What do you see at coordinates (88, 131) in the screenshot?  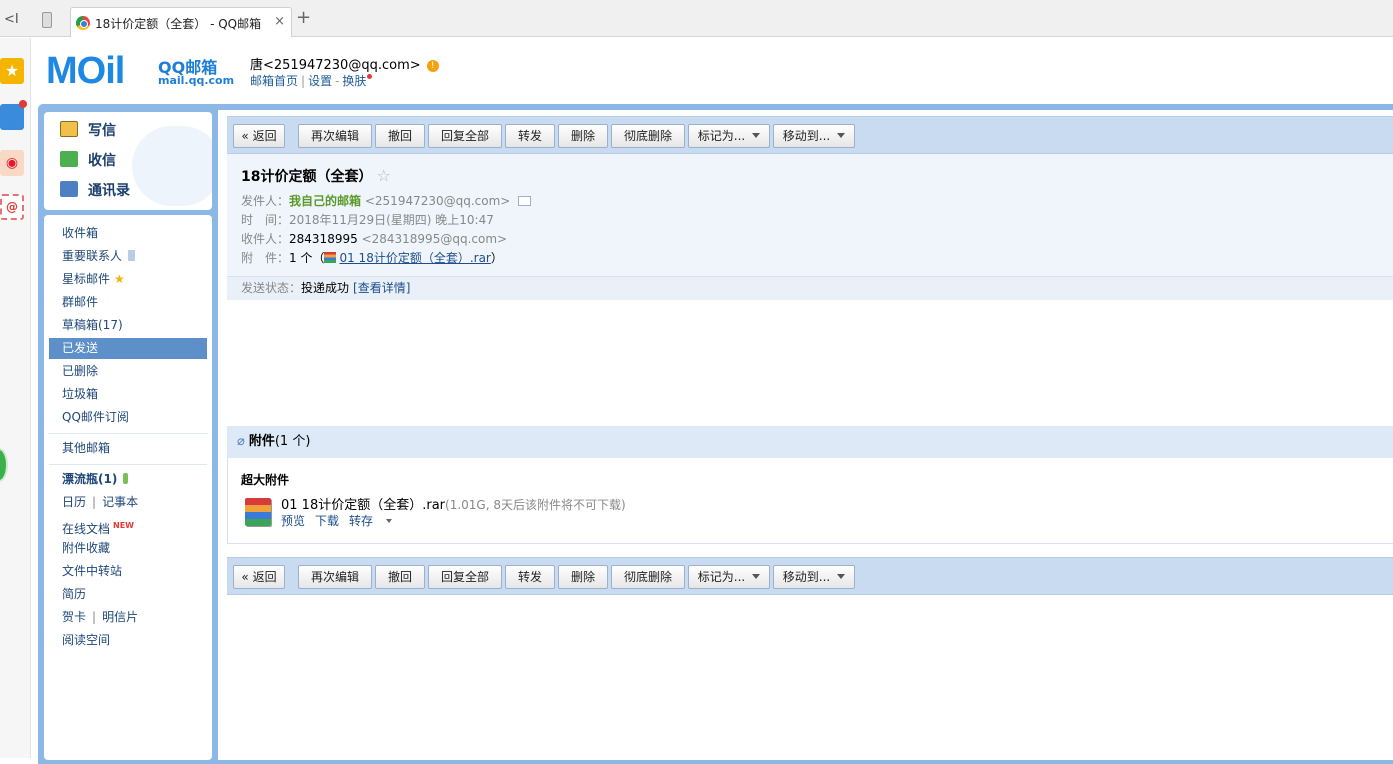 I see `write-button: 写信` at bounding box center [88, 131].